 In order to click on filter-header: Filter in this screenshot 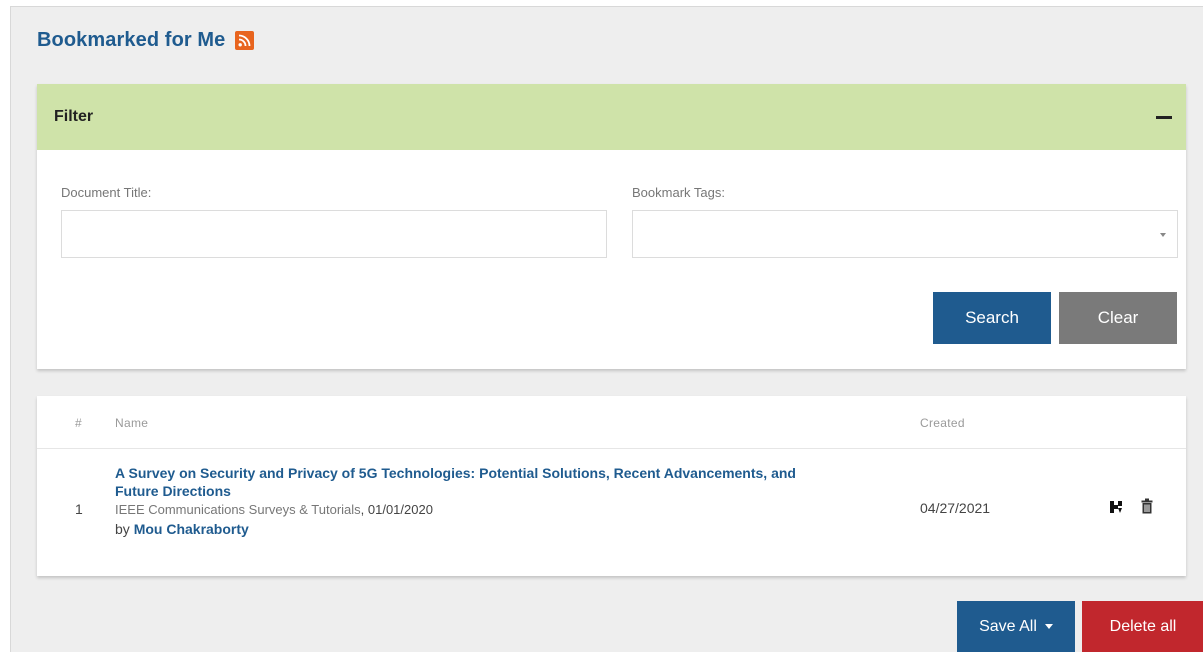, I will do `click(611, 117)`.